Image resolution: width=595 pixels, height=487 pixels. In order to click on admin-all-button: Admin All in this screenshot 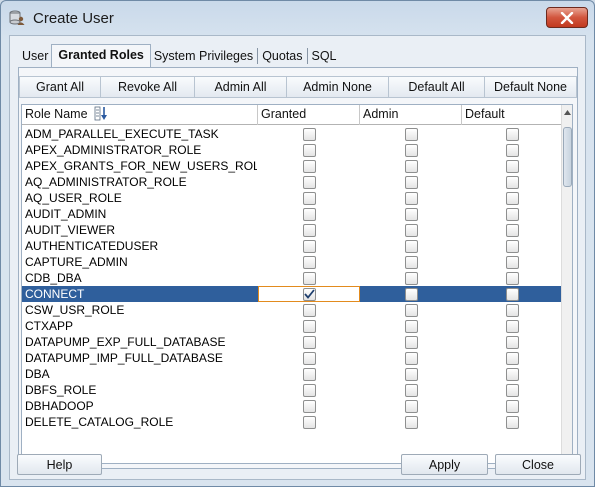, I will do `click(241, 87)`.